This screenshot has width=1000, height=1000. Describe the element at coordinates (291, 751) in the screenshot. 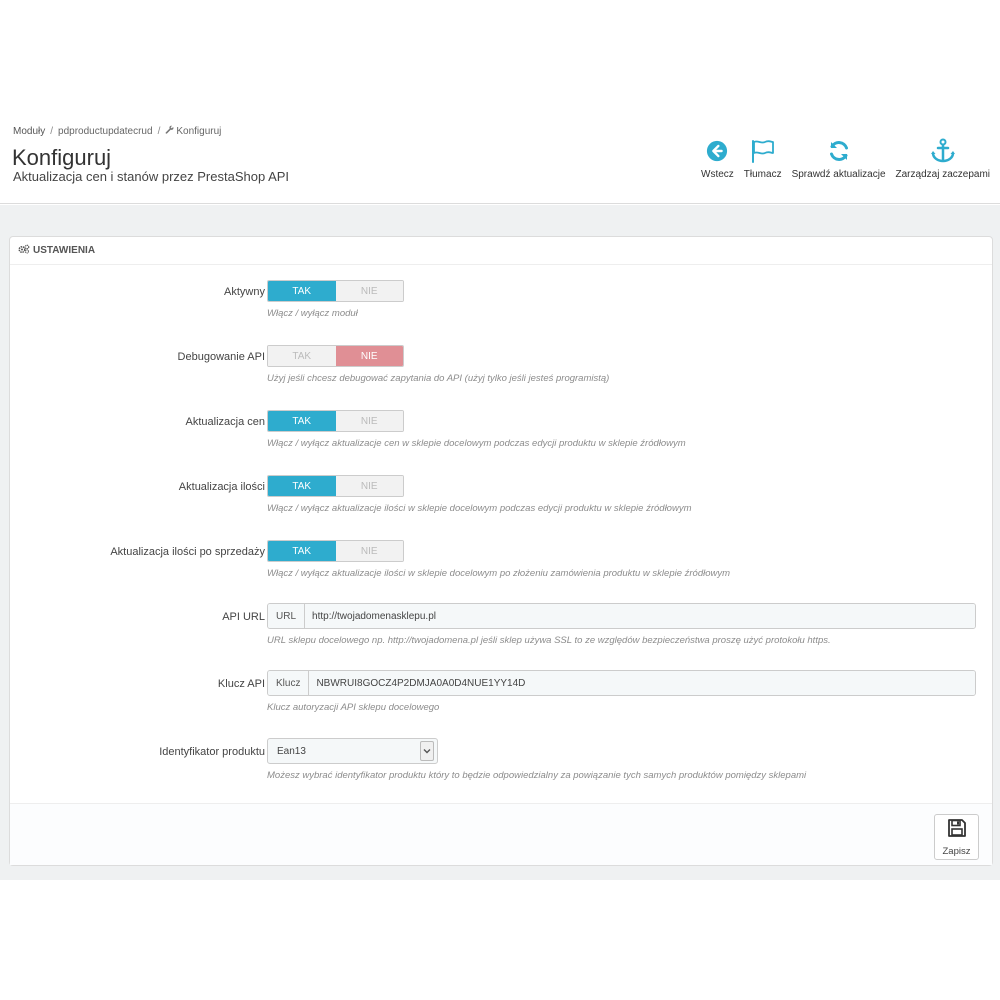

I see `product-id-select-value: Ean13` at that location.